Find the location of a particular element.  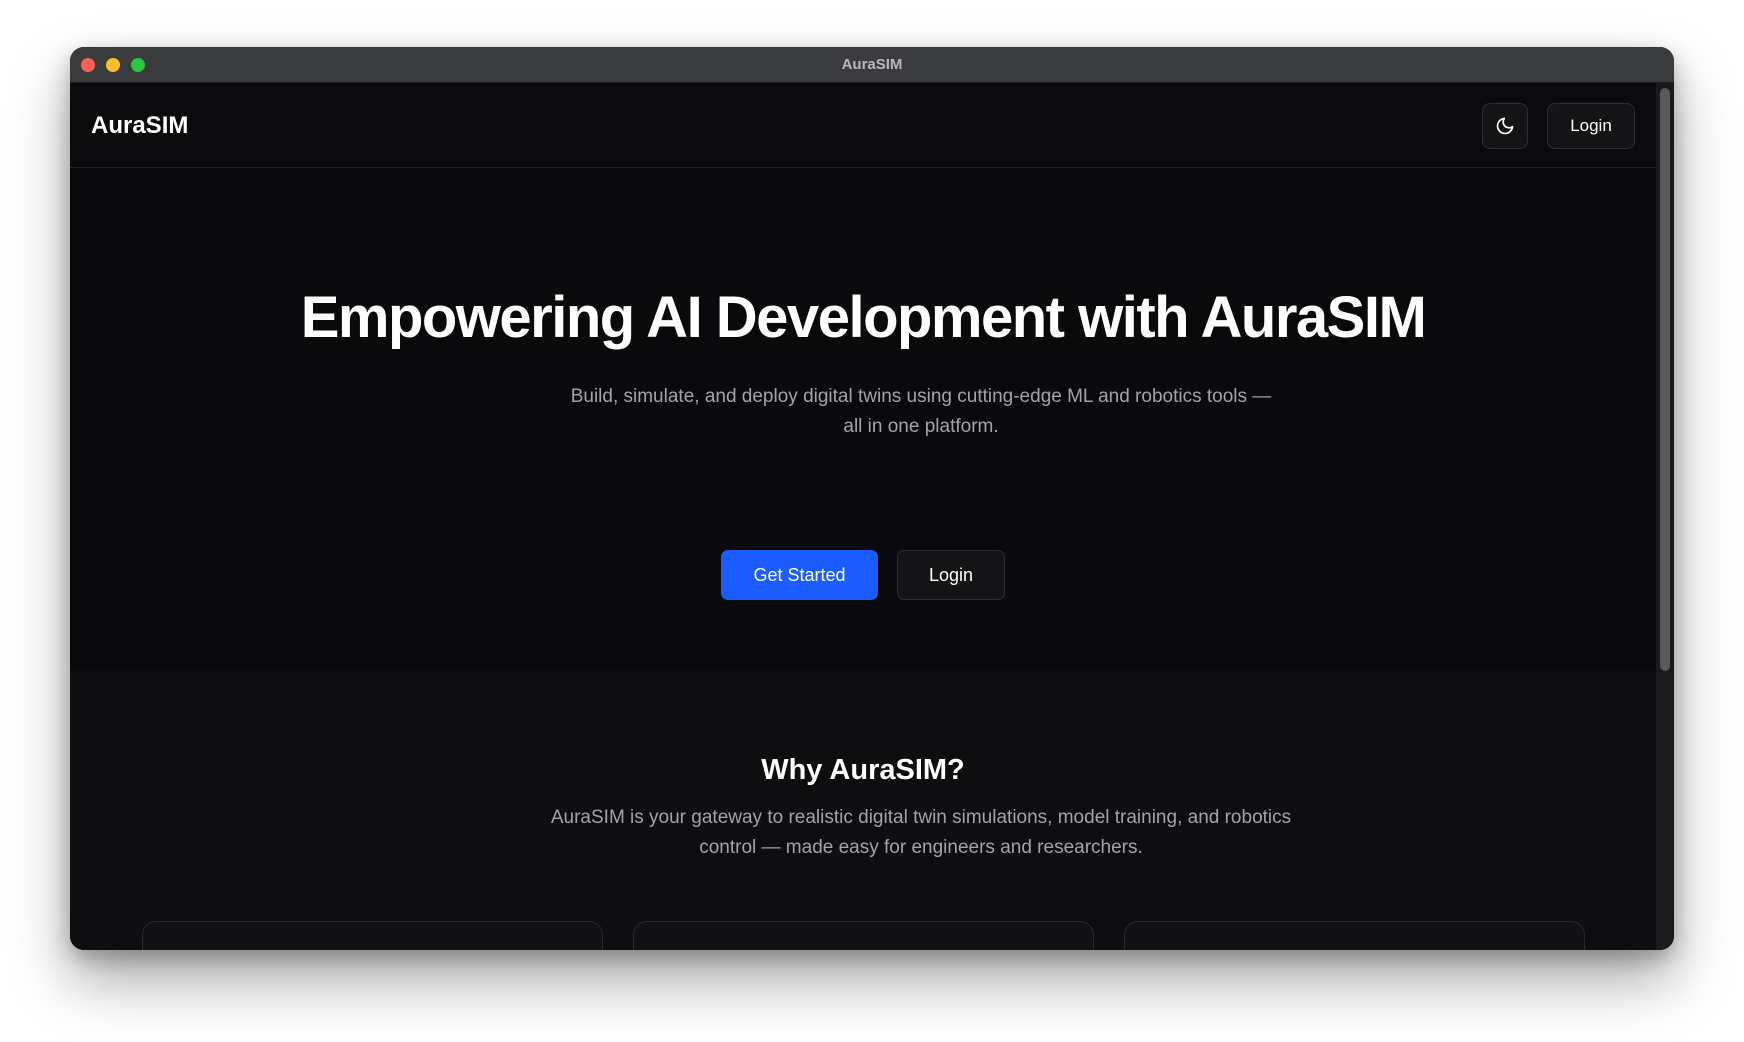

moon-icon is located at coordinates (1505, 126).